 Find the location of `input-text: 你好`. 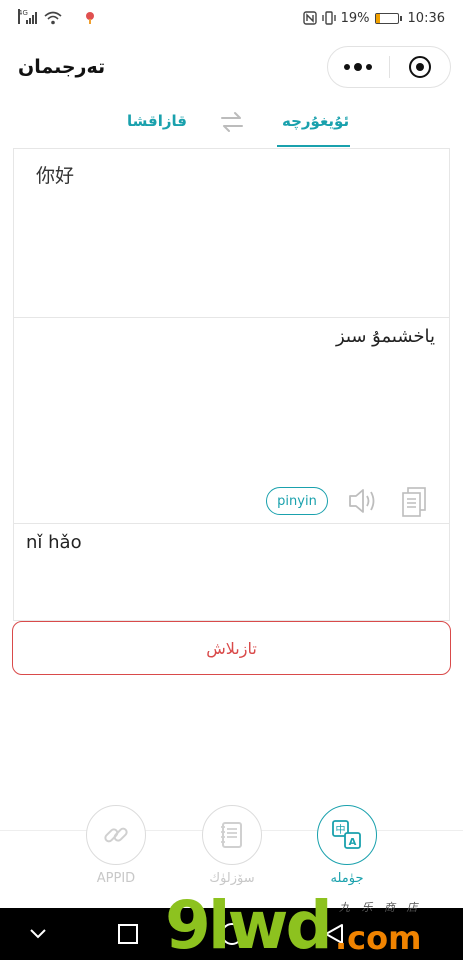

input-text: 你好 is located at coordinates (55, 174).